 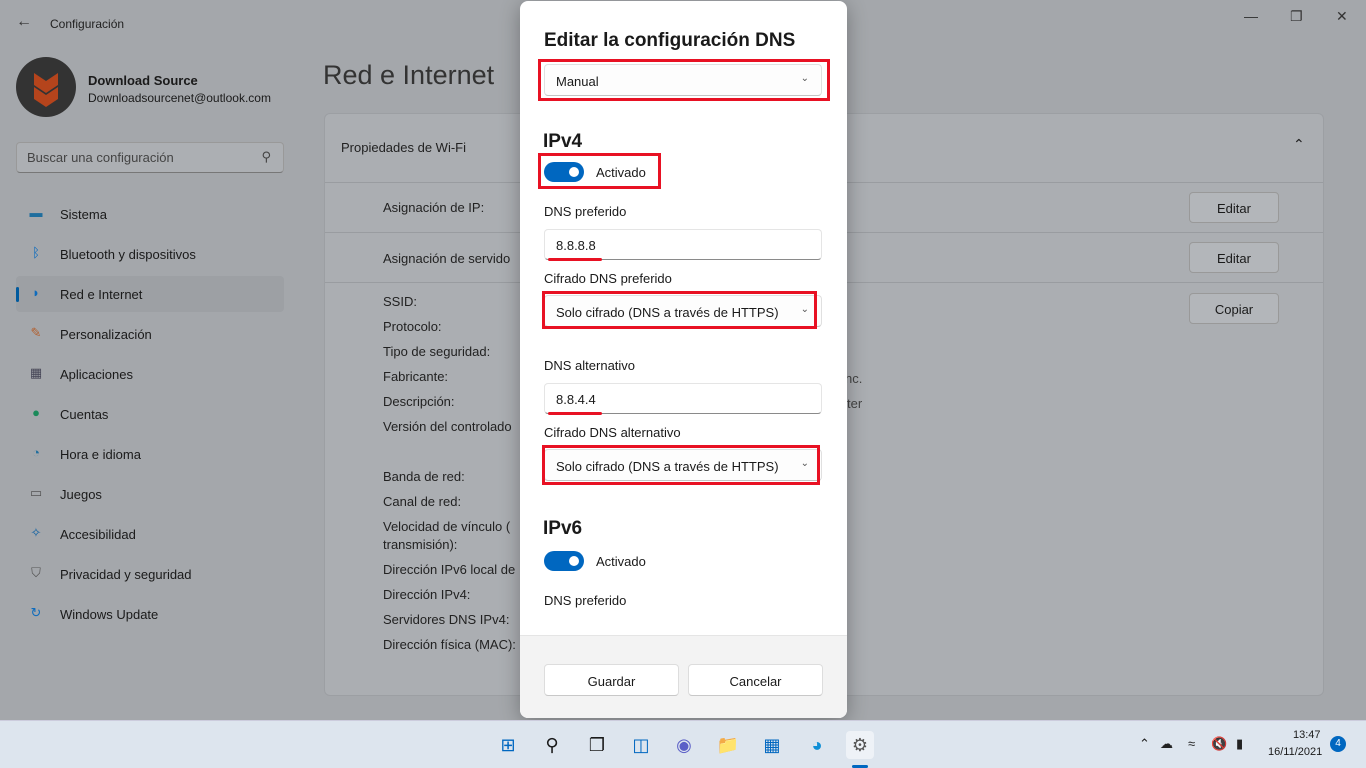 What do you see at coordinates (150, 214) in the screenshot?
I see `sidebar-item-sistema: ▬ Sistema` at bounding box center [150, 214].